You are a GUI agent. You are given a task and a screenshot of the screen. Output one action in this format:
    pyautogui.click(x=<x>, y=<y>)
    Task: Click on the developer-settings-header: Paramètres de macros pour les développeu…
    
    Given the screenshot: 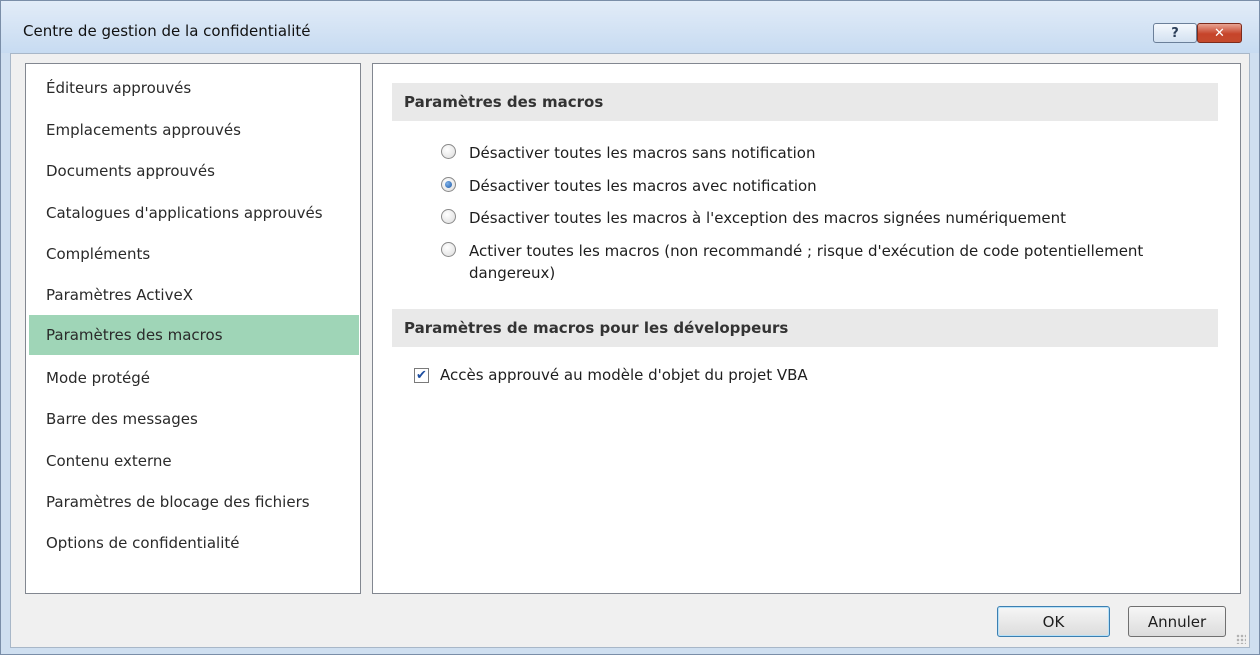 What is the action you would take?
    pyautogui.click(x=805, y=328)
    